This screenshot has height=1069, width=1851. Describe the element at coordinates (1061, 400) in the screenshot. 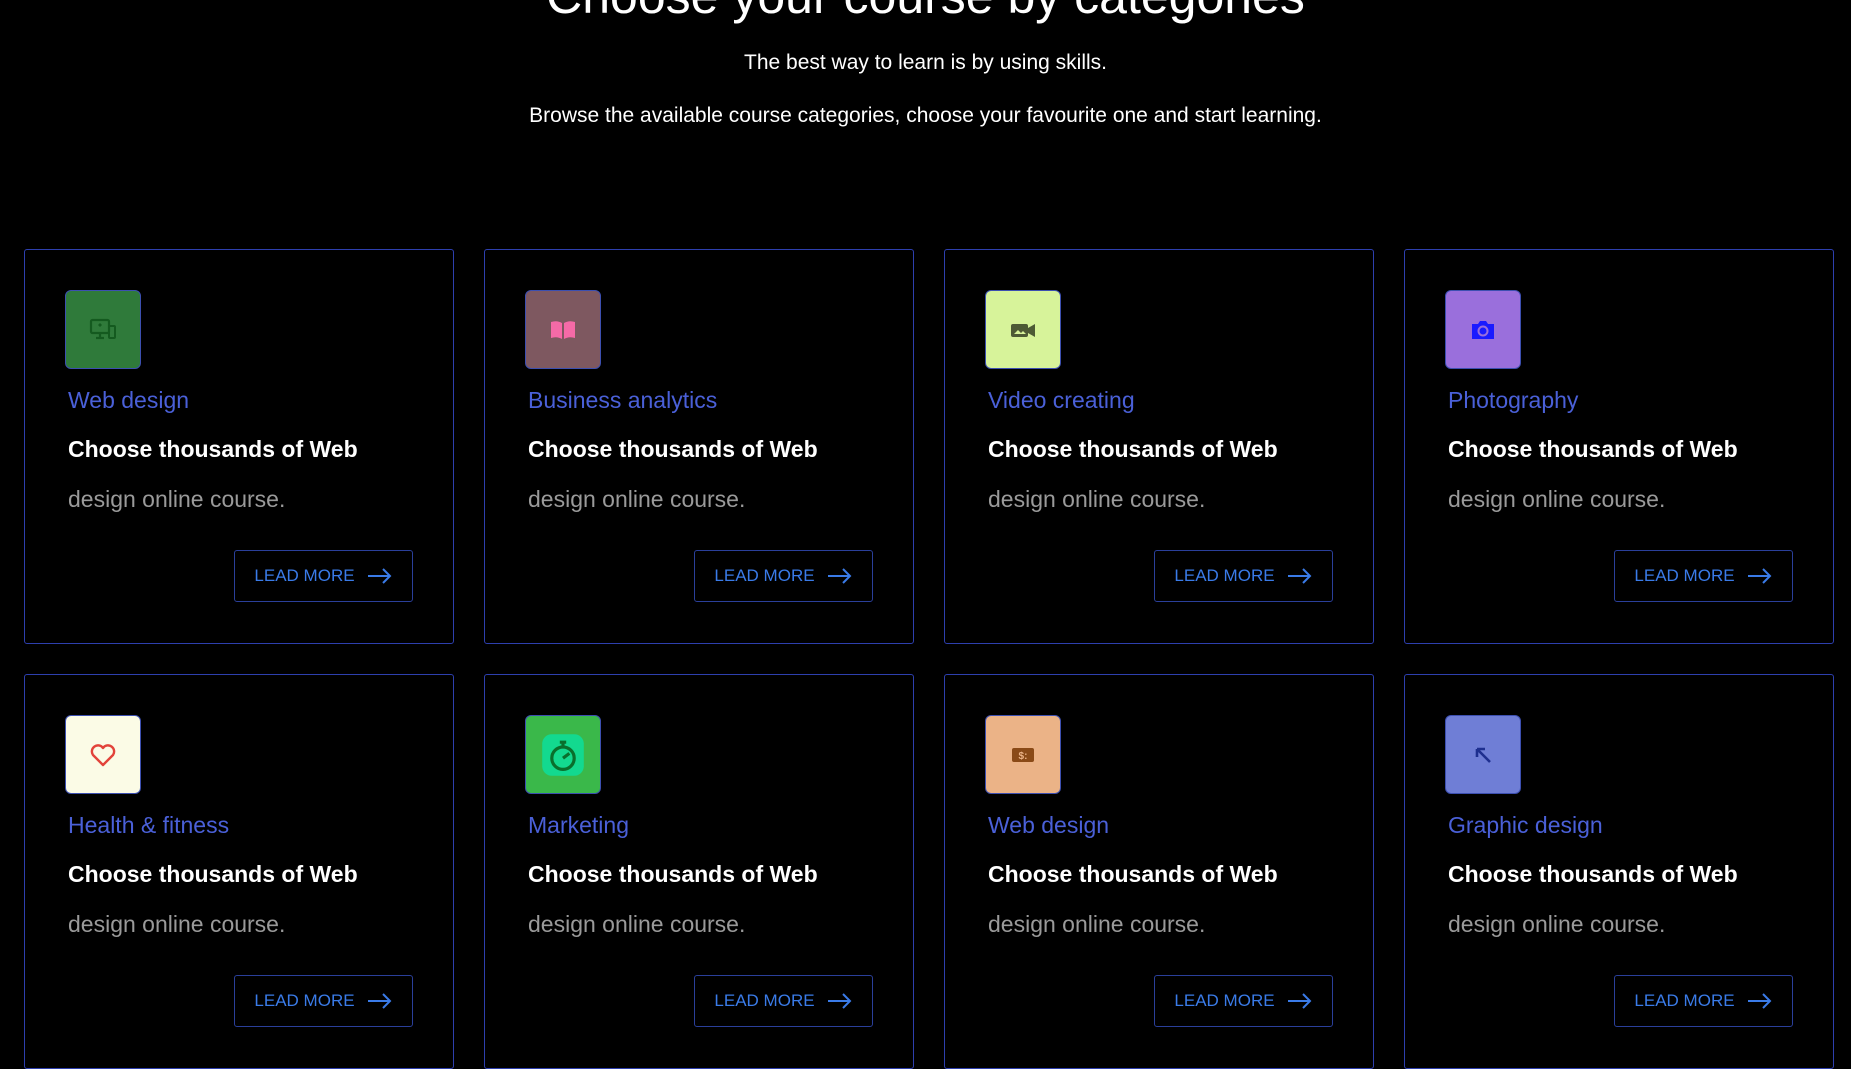

I see `category-title: Video creating` at that location.